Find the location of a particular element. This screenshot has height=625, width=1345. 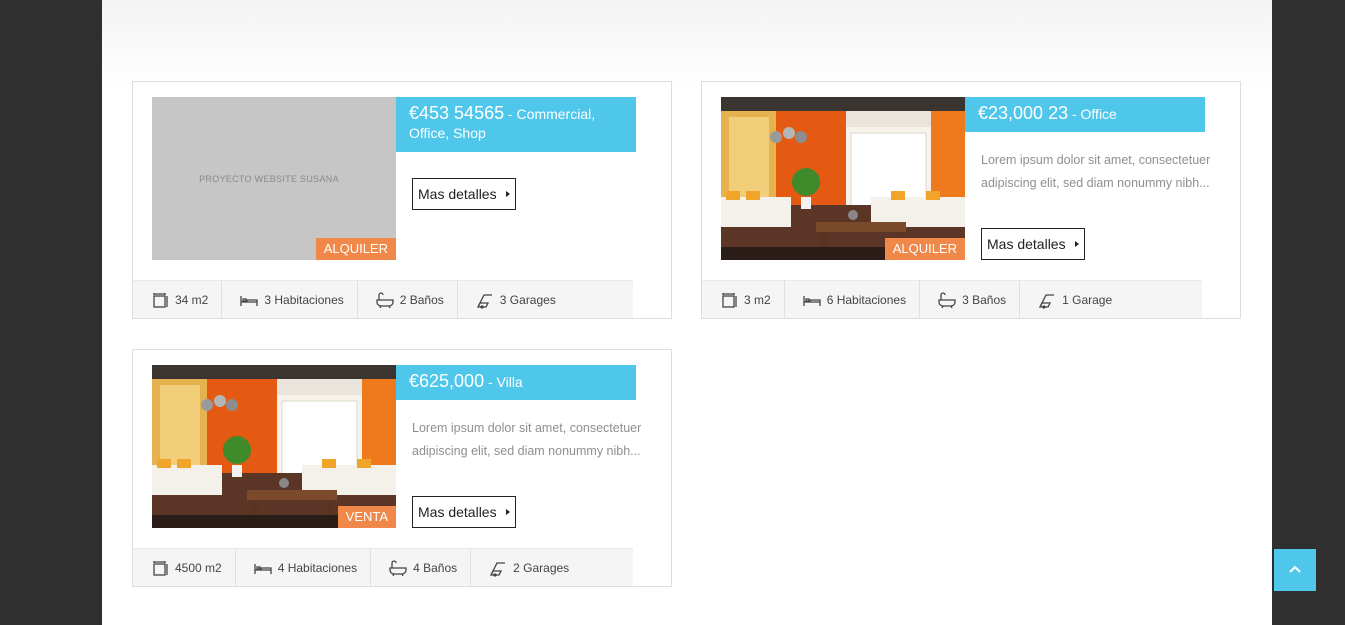

feature-baths-label: 2 Baños is located at coordinates (421, 299).